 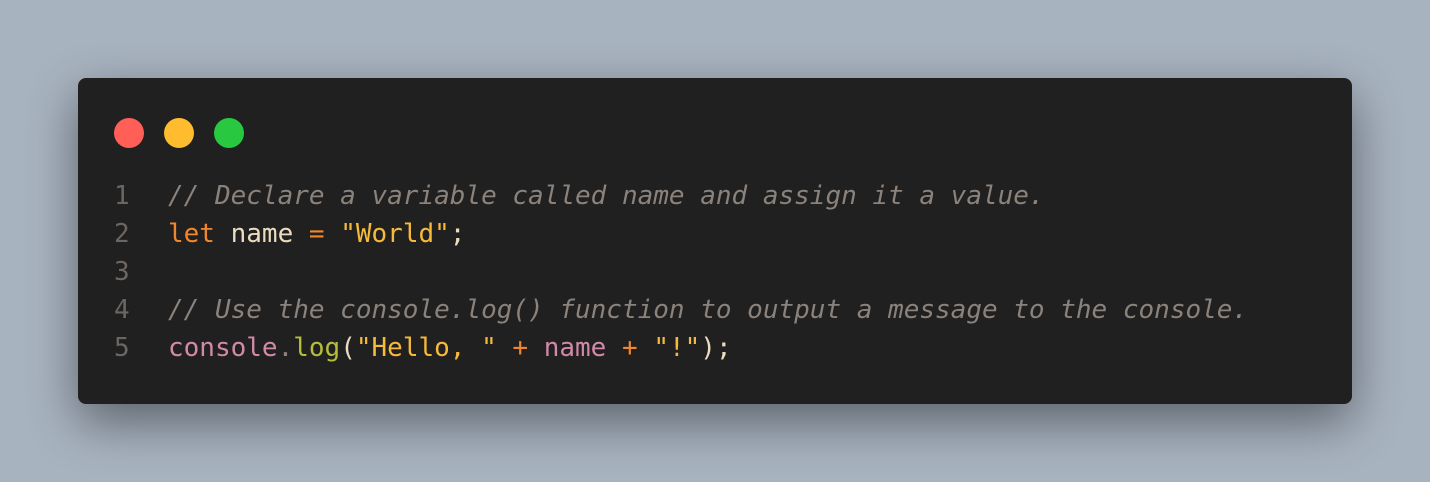 What do you see at coordinates (129, 133) in the screenshot?
I see `close-button` at bounding box center [129, 133].